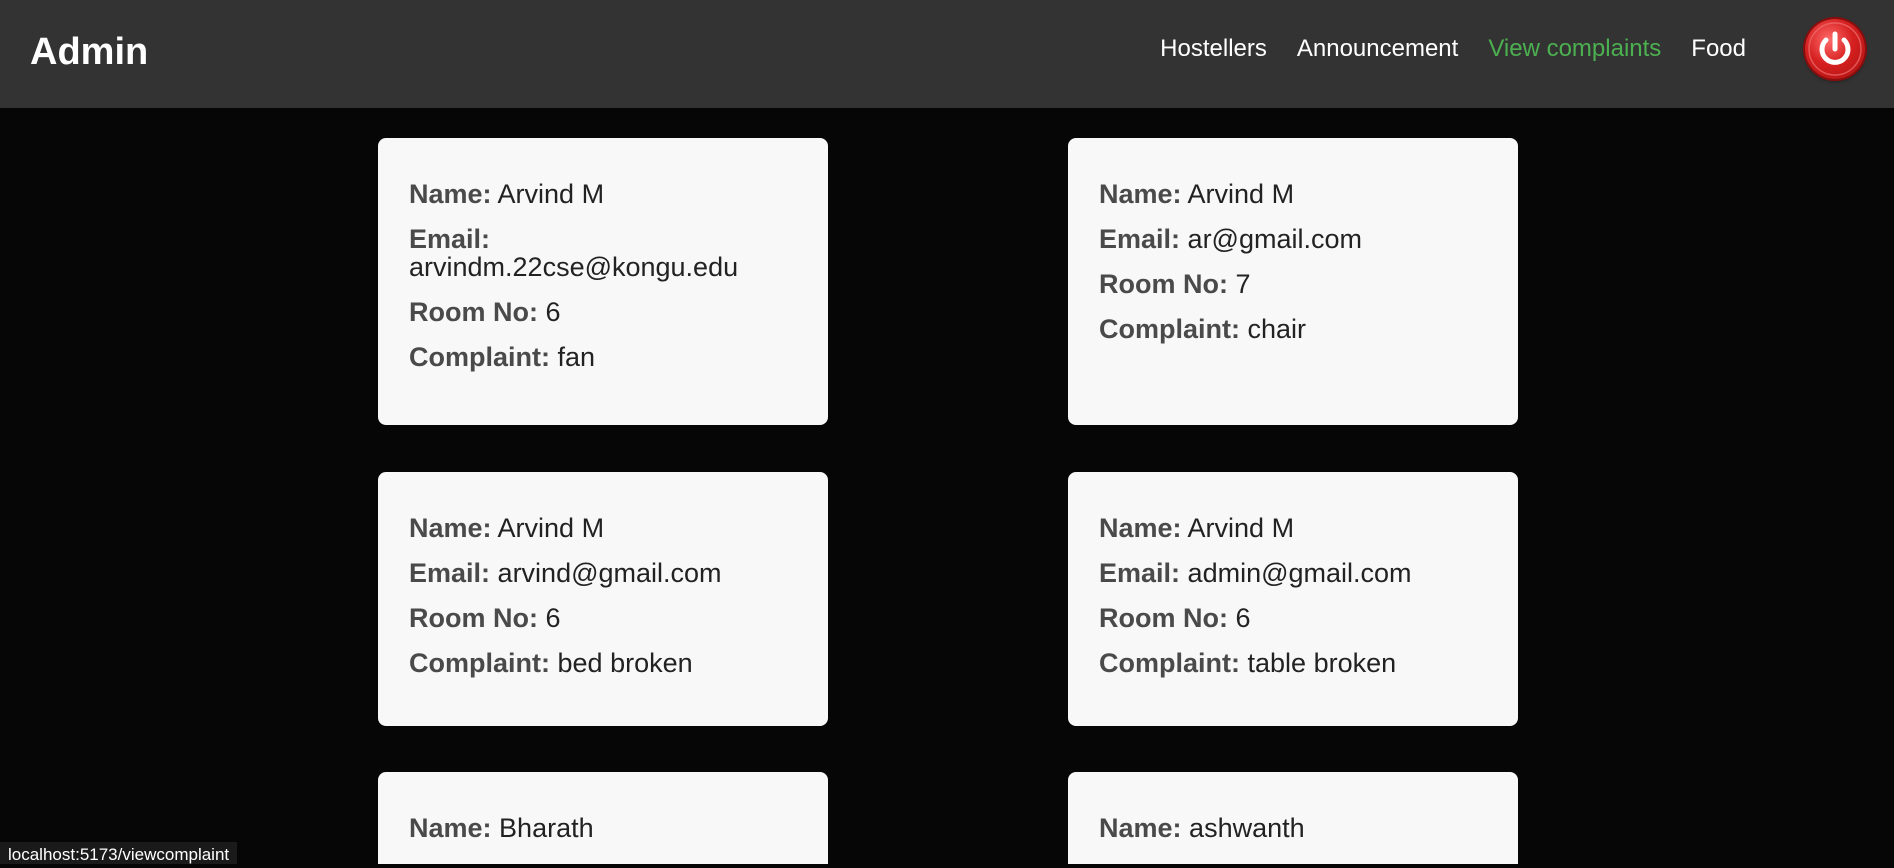  What do you see at coordinates (573, 267) in the screenshot?
I see `email-value: arvindm.22cse@kongu.edu` at bounding box center [573, 267].